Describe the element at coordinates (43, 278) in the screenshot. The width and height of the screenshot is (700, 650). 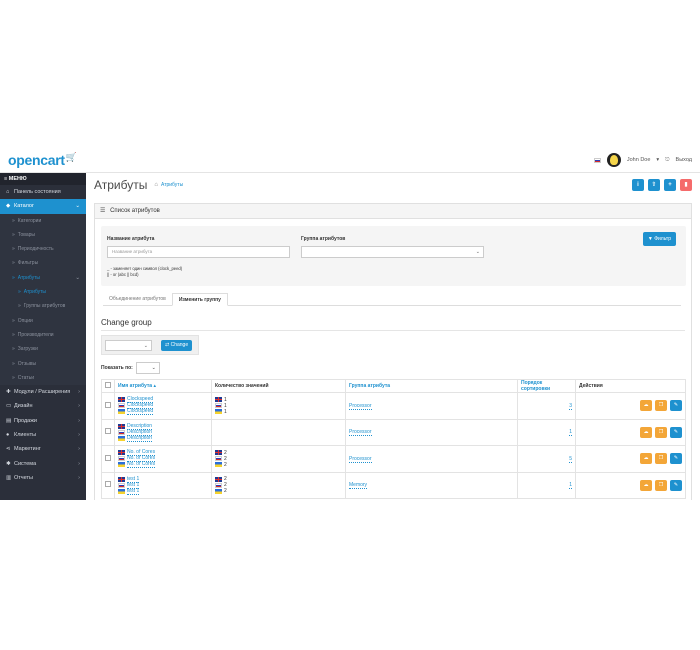
I see `sidebar-item-attributes: » Атрибуты ⌄` at that location.